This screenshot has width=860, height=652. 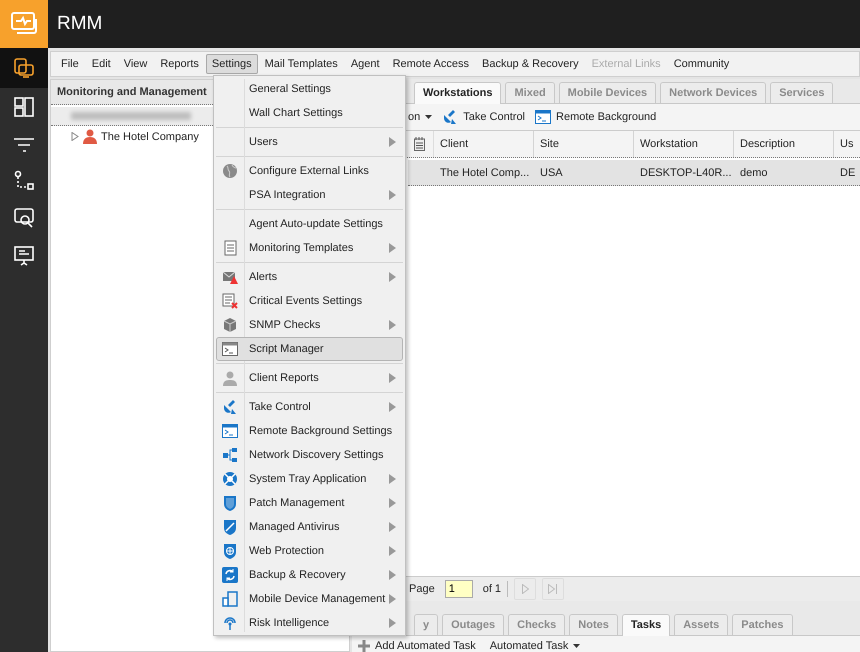 What do you see at coordinates (309, 551) in the screenshot?
I see `menu-item: Web Protection` at bounding box center [309, 551].